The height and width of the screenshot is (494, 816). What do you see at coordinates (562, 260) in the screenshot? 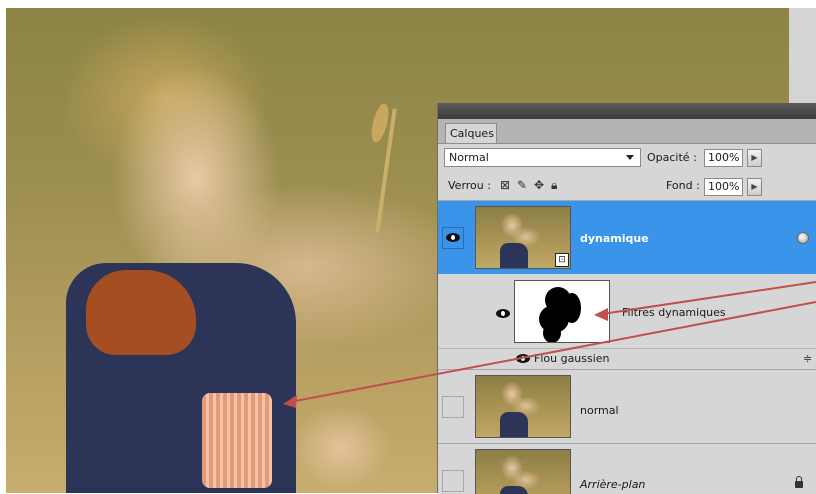
I see `smart-object-icon: ⊡` at bounding box center [562, 260].